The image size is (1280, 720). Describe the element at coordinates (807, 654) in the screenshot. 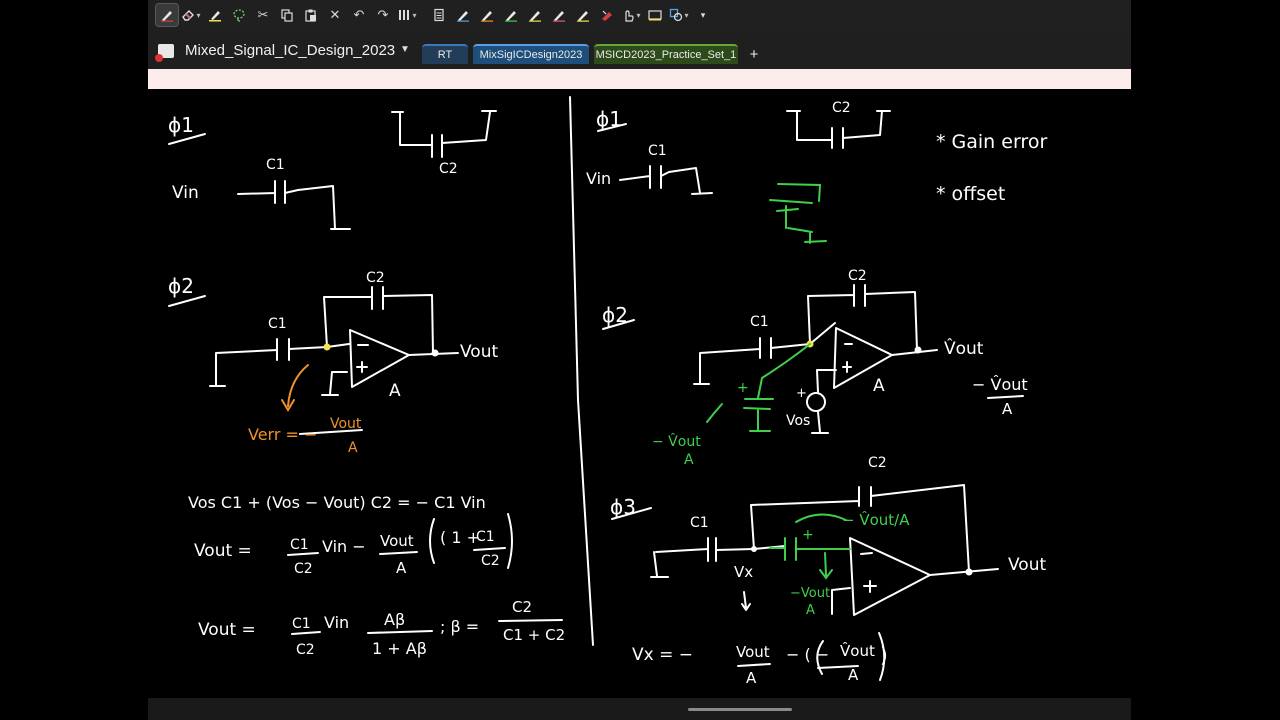

I see `vx-eq-rest: − ( −` at that location.